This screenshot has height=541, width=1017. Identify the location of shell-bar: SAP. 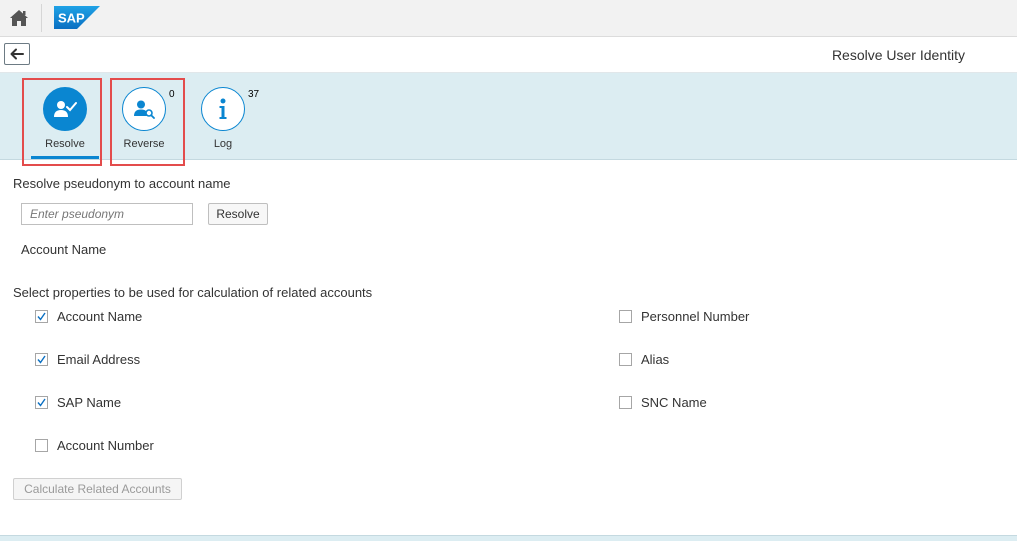
(508, 18).